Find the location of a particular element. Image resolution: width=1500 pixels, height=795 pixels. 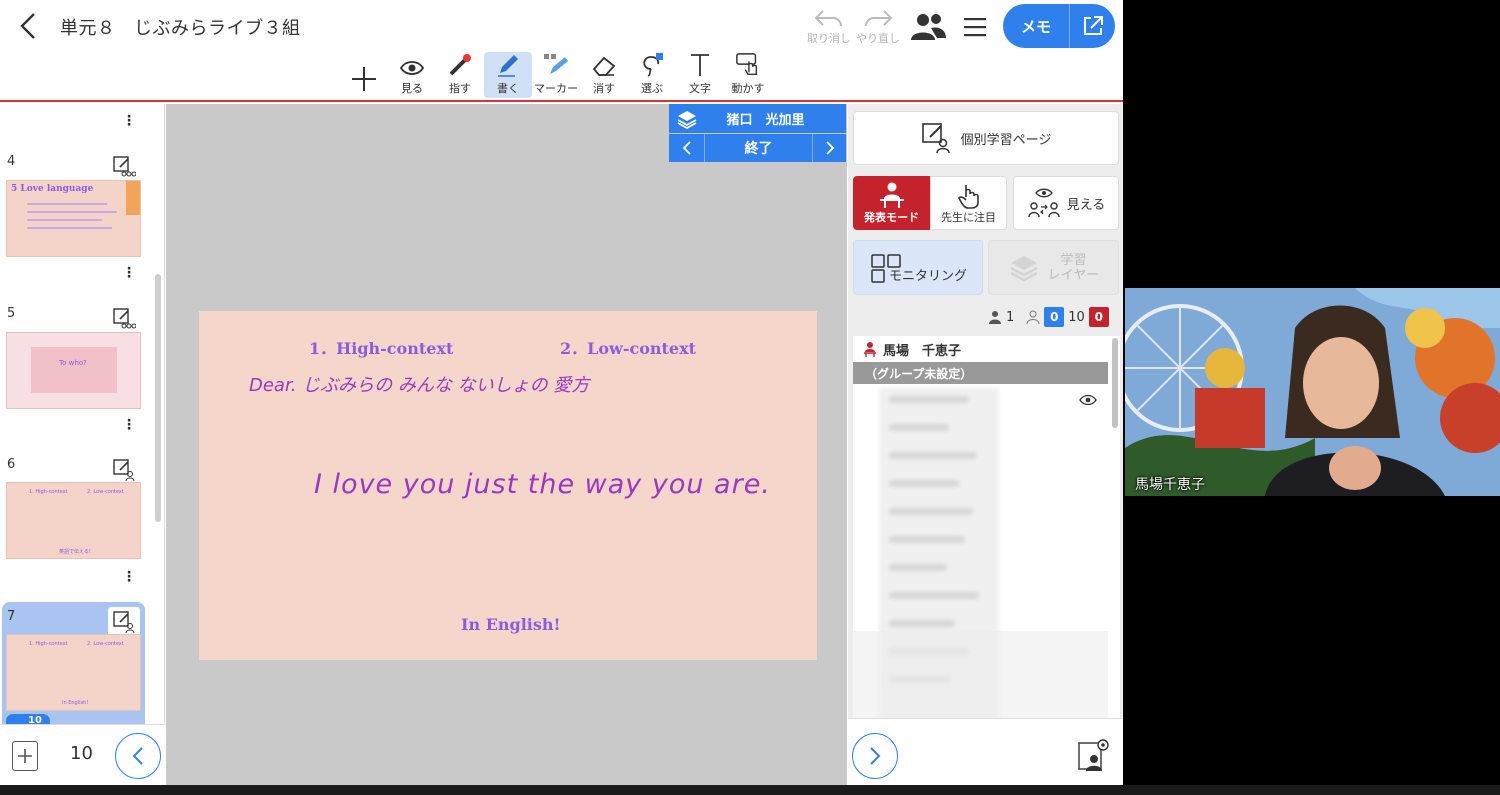

external-link-icon is located at coordinates (1093, 25).